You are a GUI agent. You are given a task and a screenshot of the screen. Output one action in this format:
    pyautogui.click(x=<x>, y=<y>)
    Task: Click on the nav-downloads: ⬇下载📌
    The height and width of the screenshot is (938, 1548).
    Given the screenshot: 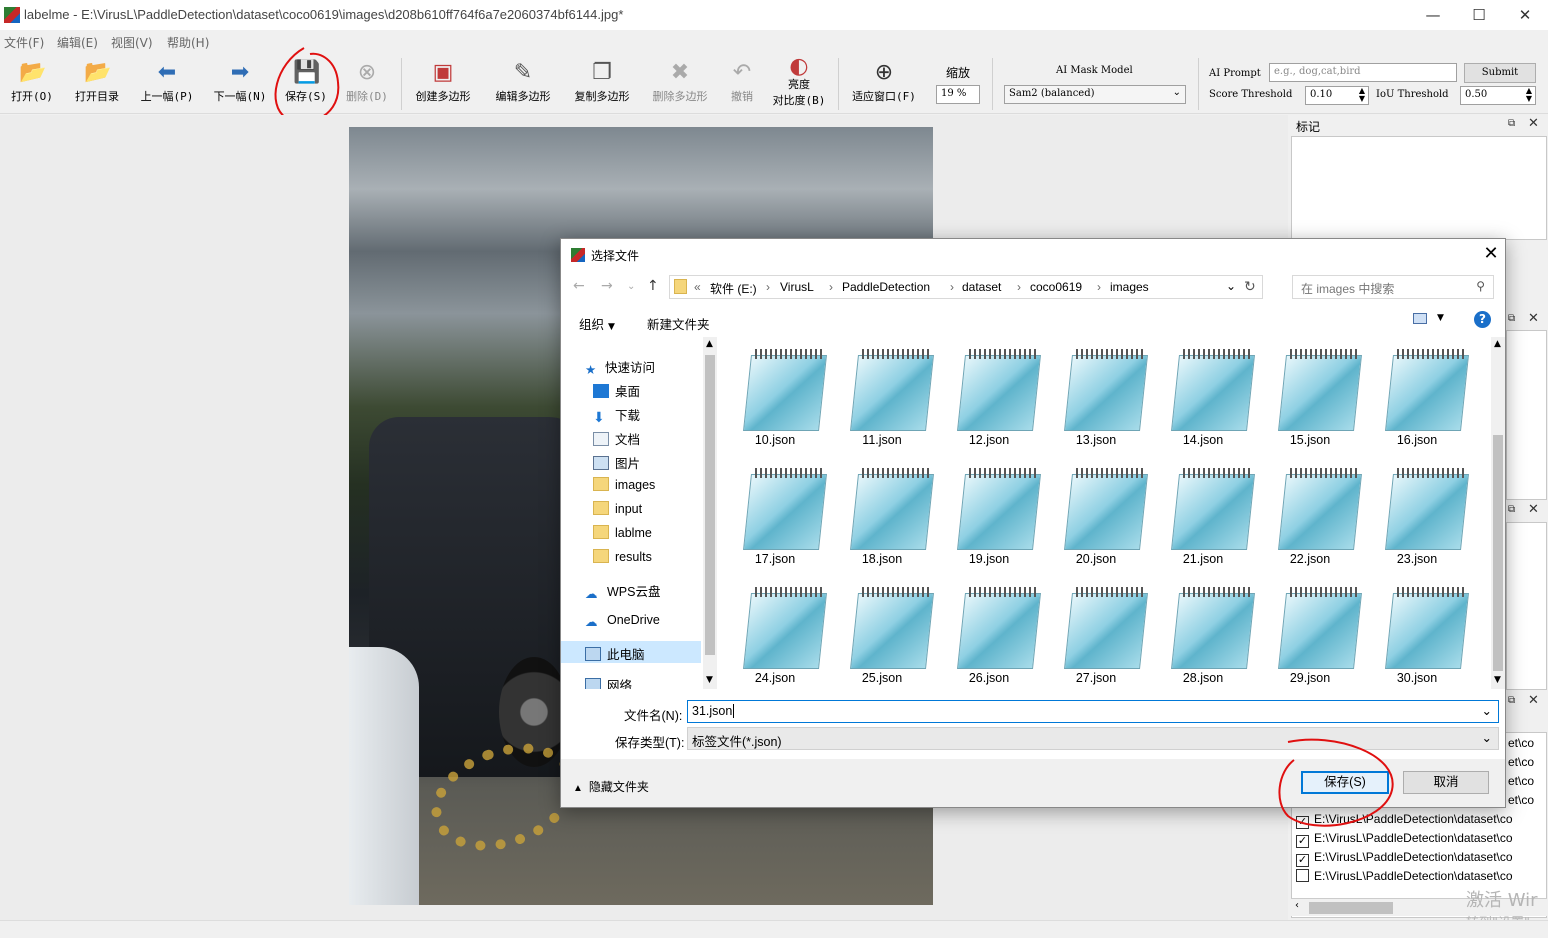 What is the action you would take?
    pyautogui.click(x=655, y=416)
    